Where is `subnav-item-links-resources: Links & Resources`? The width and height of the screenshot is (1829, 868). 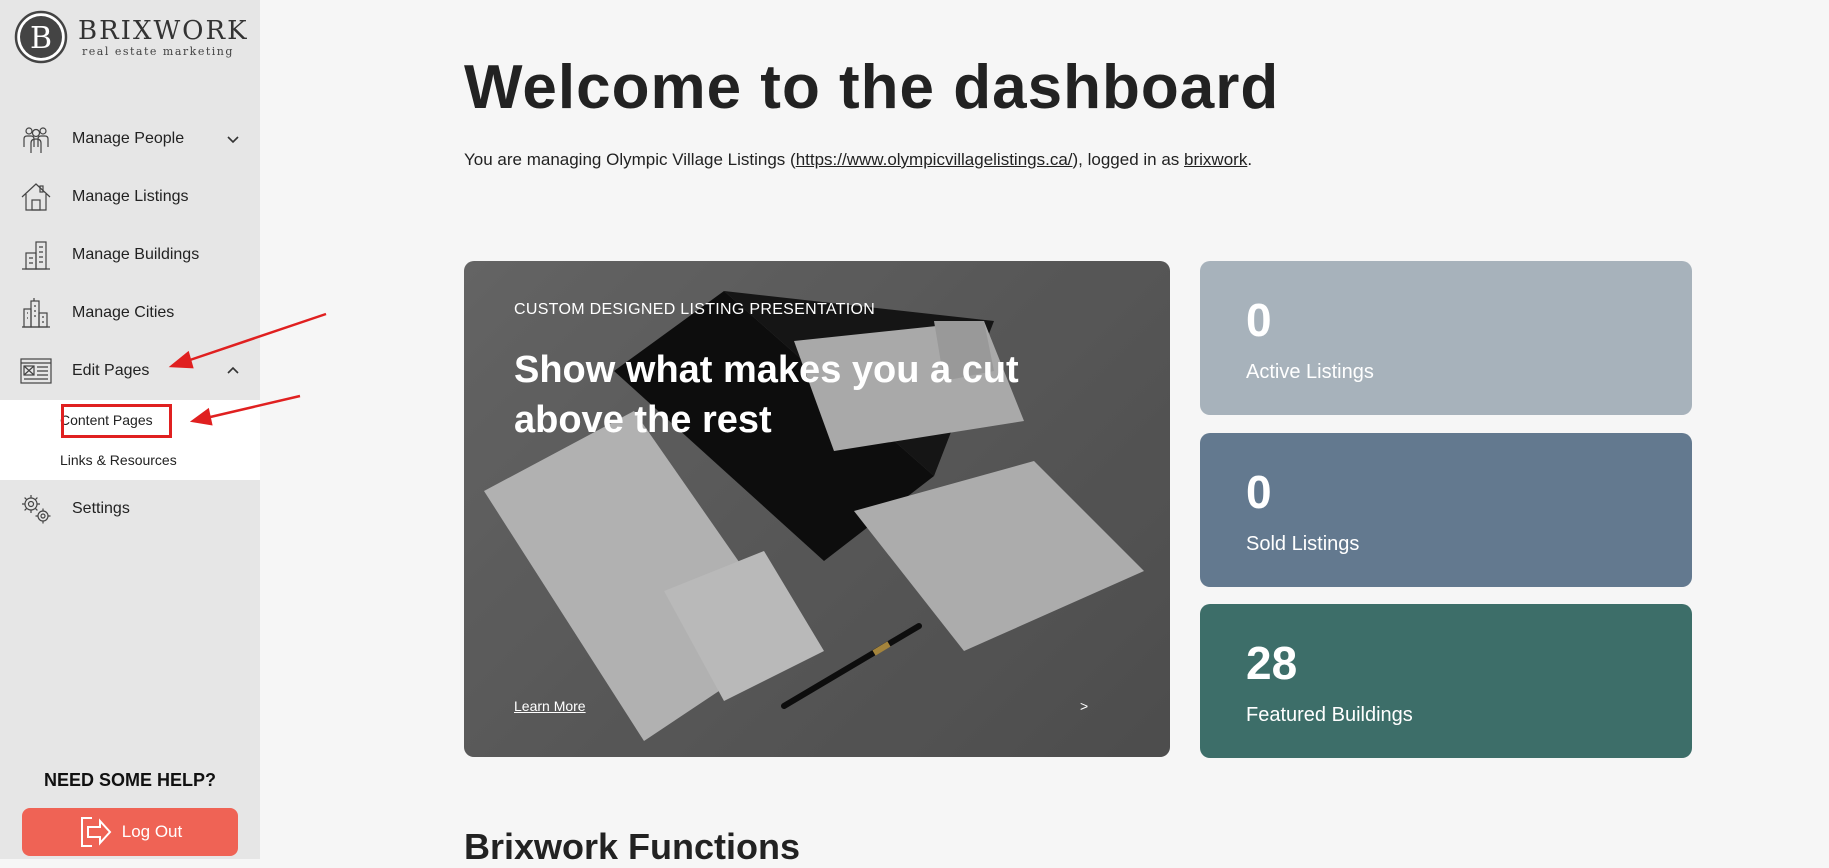 subnav-item-links-resources: Links & Resources is located at coordinates (118, 460).